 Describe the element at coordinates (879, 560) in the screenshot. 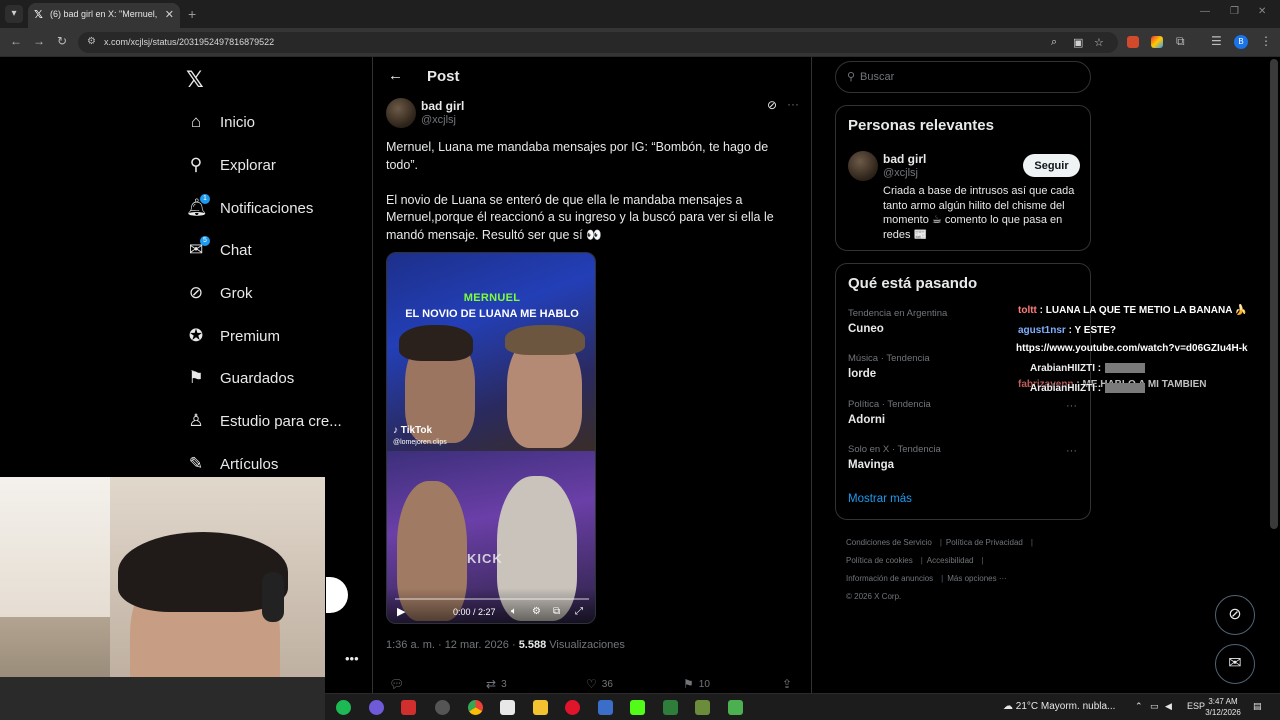

I see `footer-link: Política de cookies` at that location.